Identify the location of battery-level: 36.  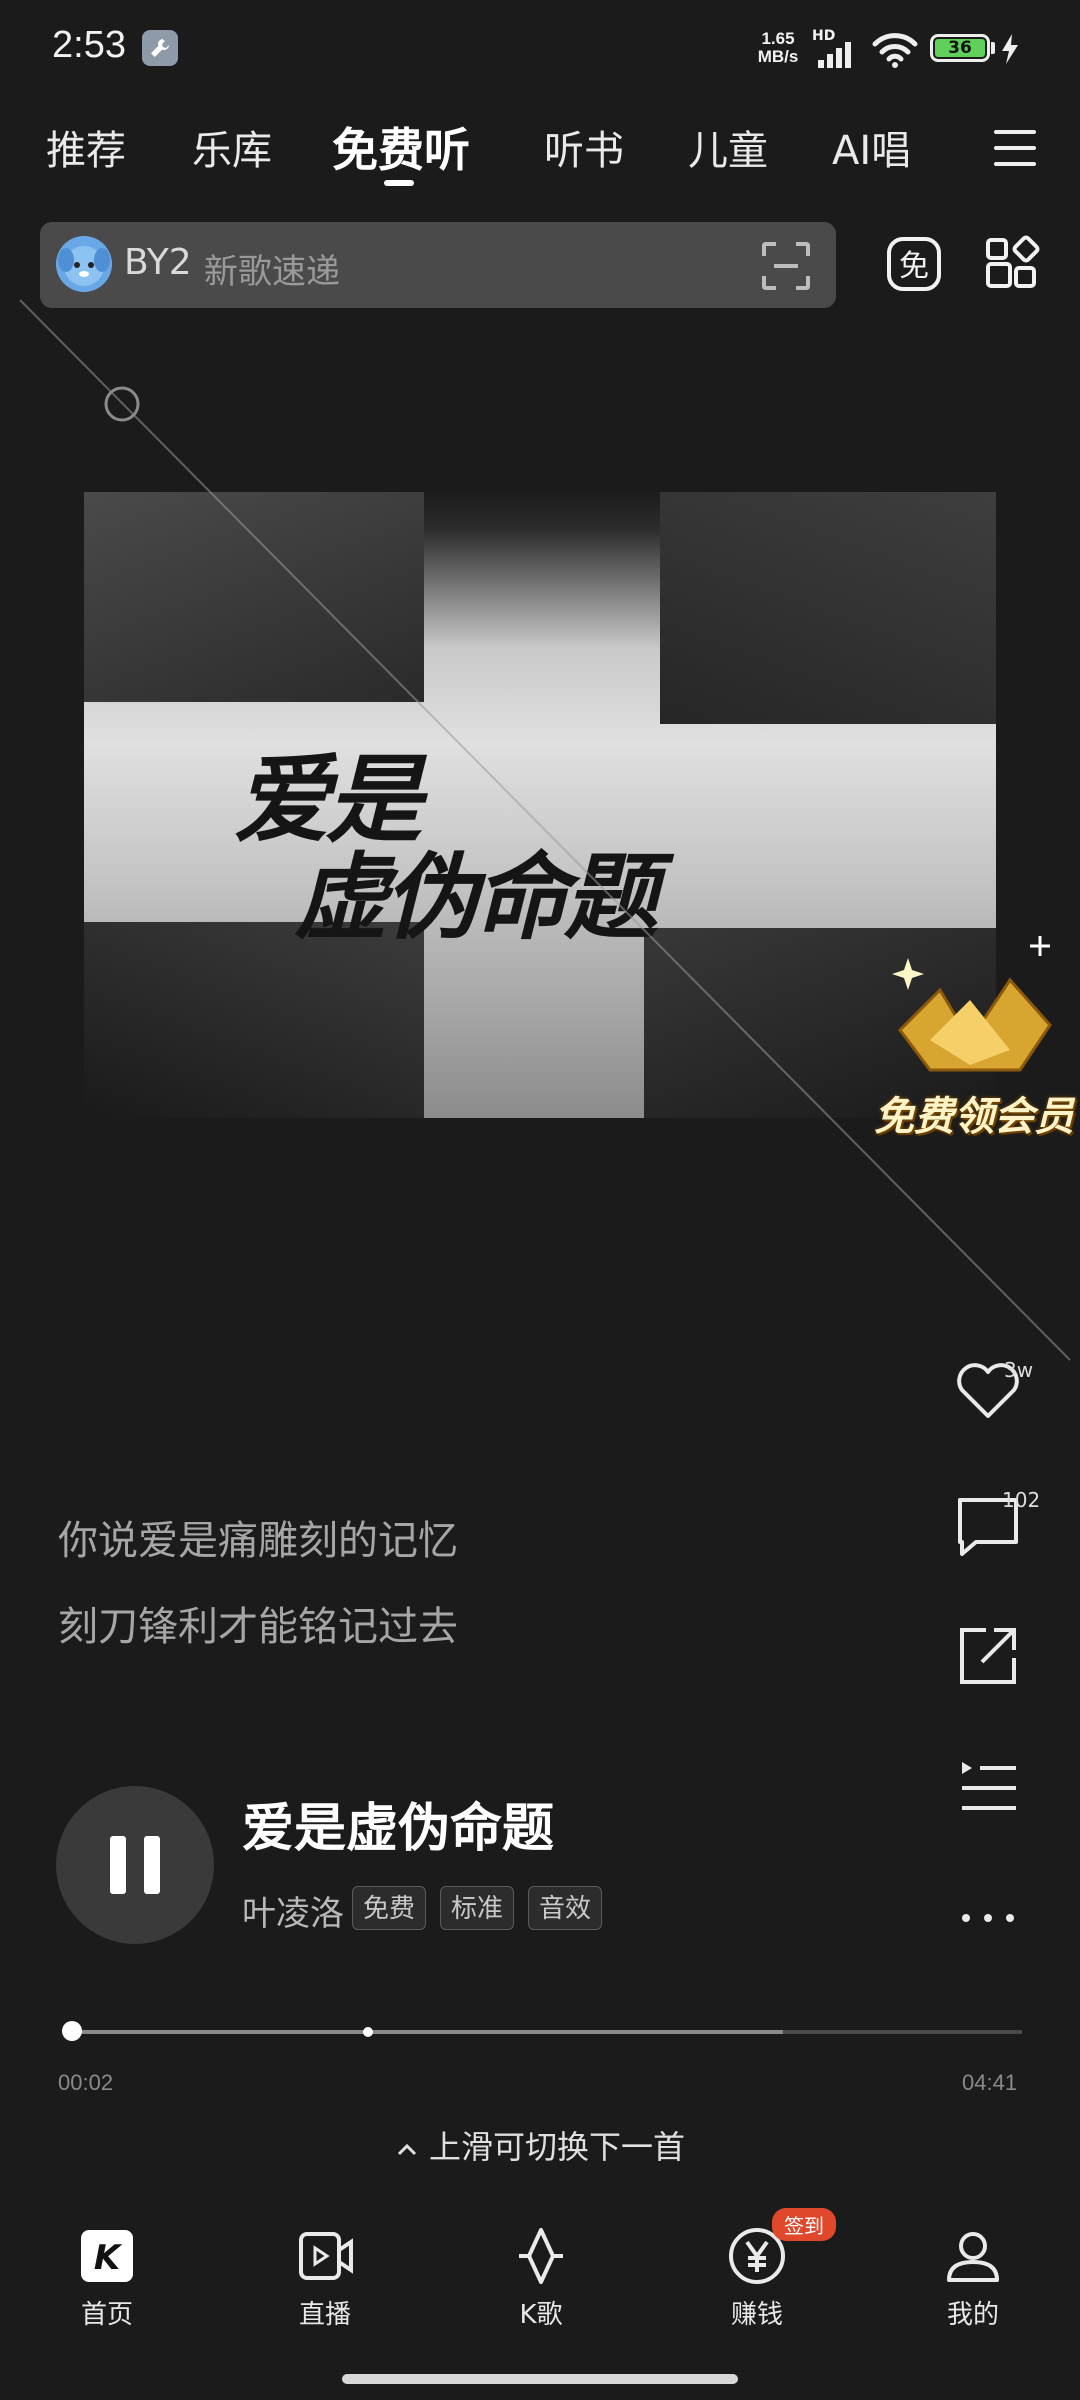
(960, 48).